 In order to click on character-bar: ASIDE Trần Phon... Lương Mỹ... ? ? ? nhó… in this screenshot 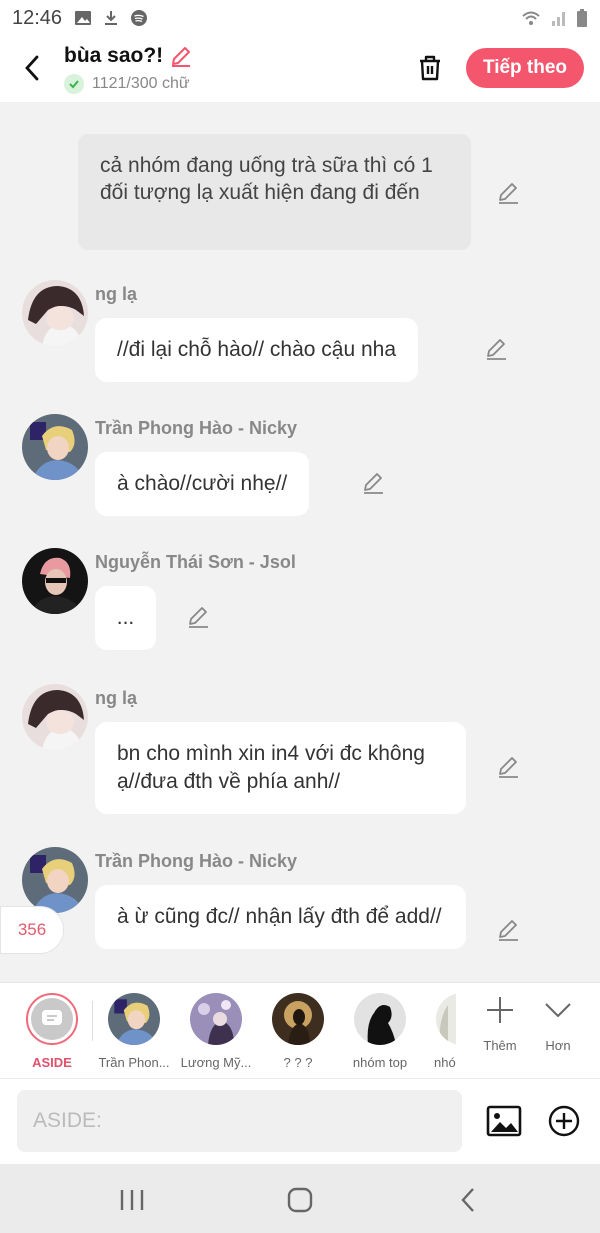, I will do `click(300, 1030)`.